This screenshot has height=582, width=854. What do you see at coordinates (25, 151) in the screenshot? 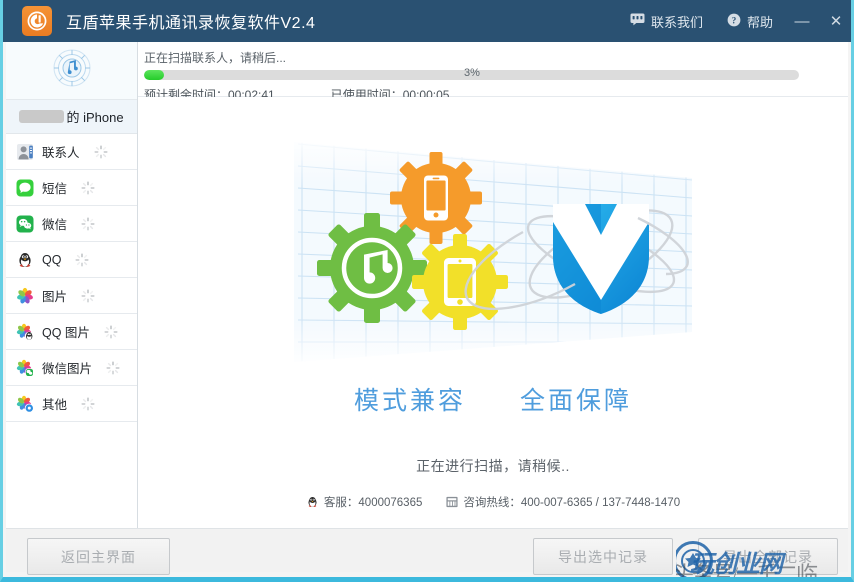
I see `contacts-icon` at bounding box center [25, 151].